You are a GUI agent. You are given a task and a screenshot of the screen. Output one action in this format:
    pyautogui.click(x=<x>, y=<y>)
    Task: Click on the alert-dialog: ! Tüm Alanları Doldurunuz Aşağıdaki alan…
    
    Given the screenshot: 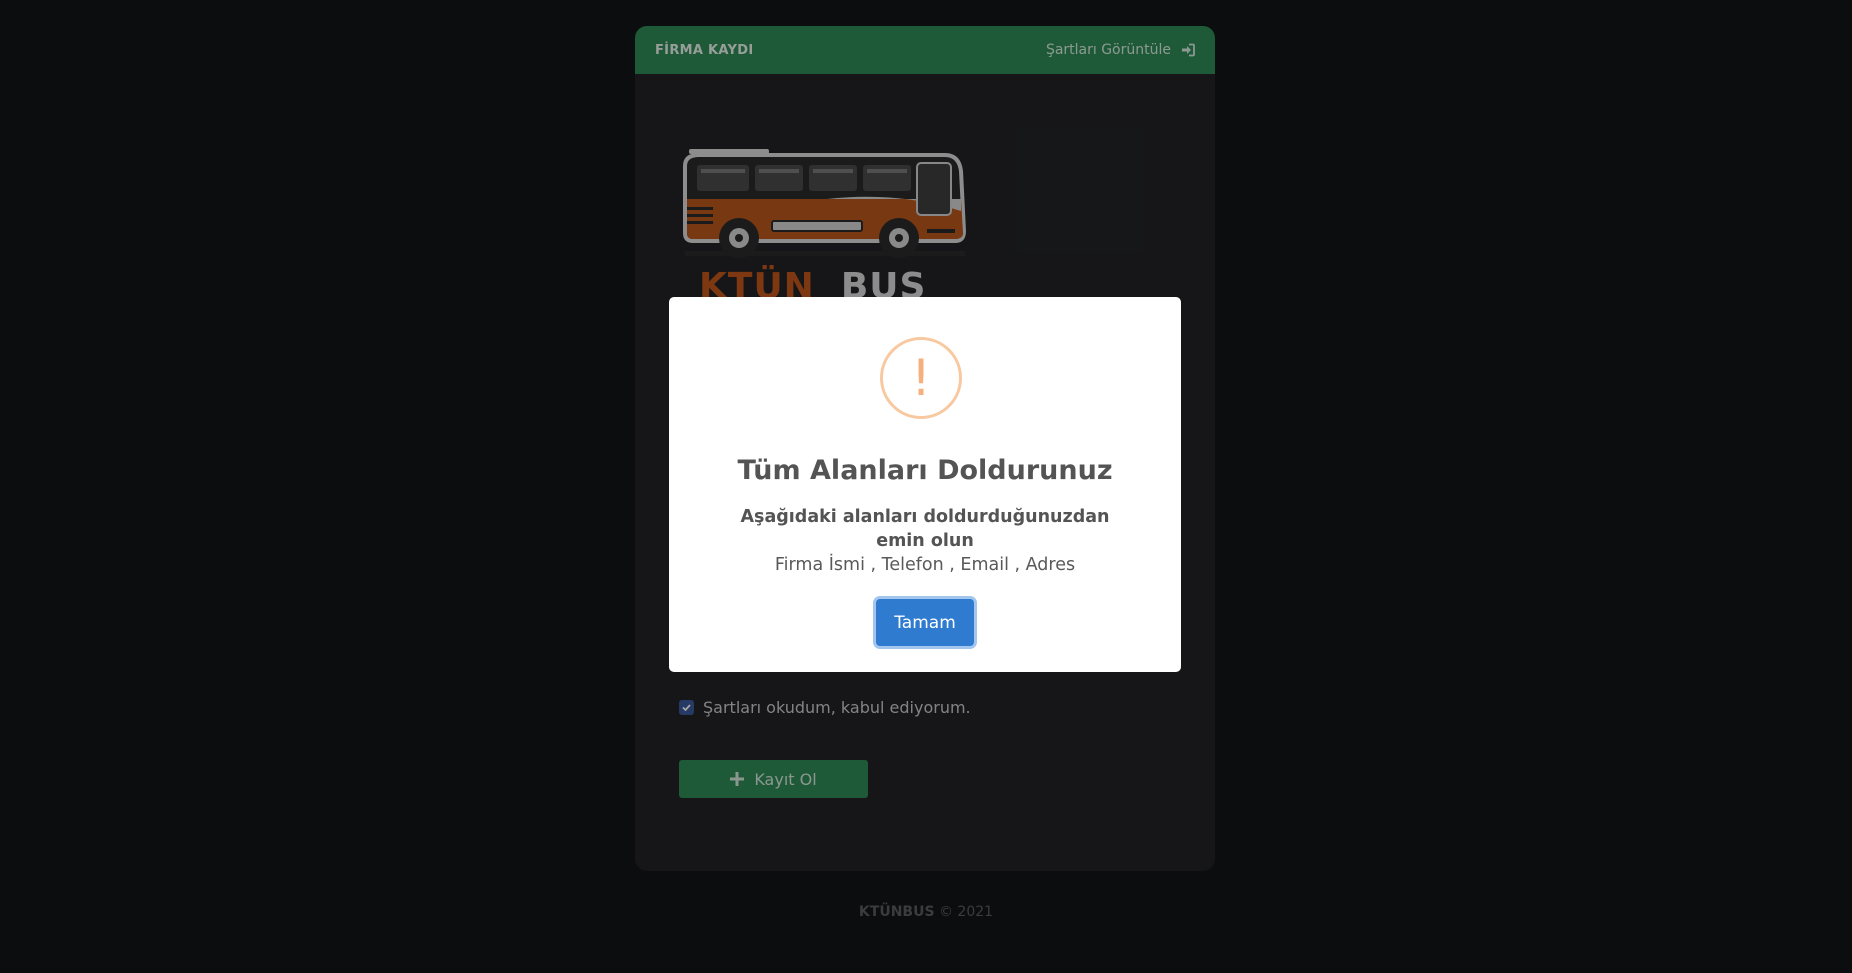 What is the action you would take?
    pyautogui.click(x=925, y=484)
    